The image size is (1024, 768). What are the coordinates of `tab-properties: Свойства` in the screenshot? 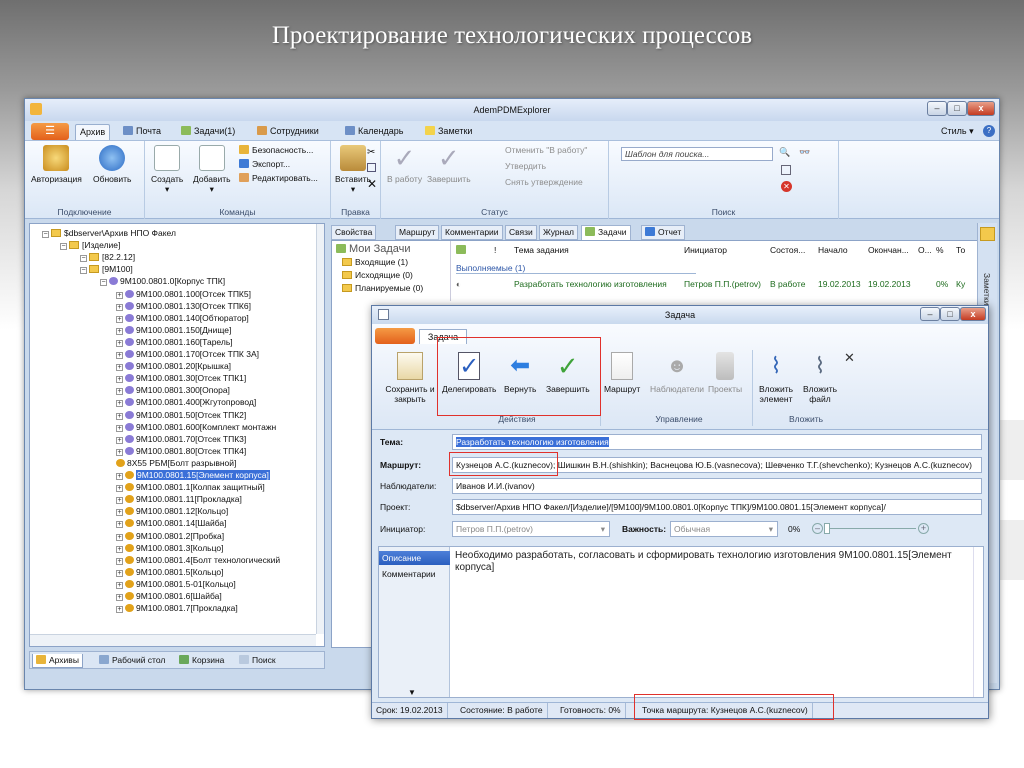 It's located at (354, 232).